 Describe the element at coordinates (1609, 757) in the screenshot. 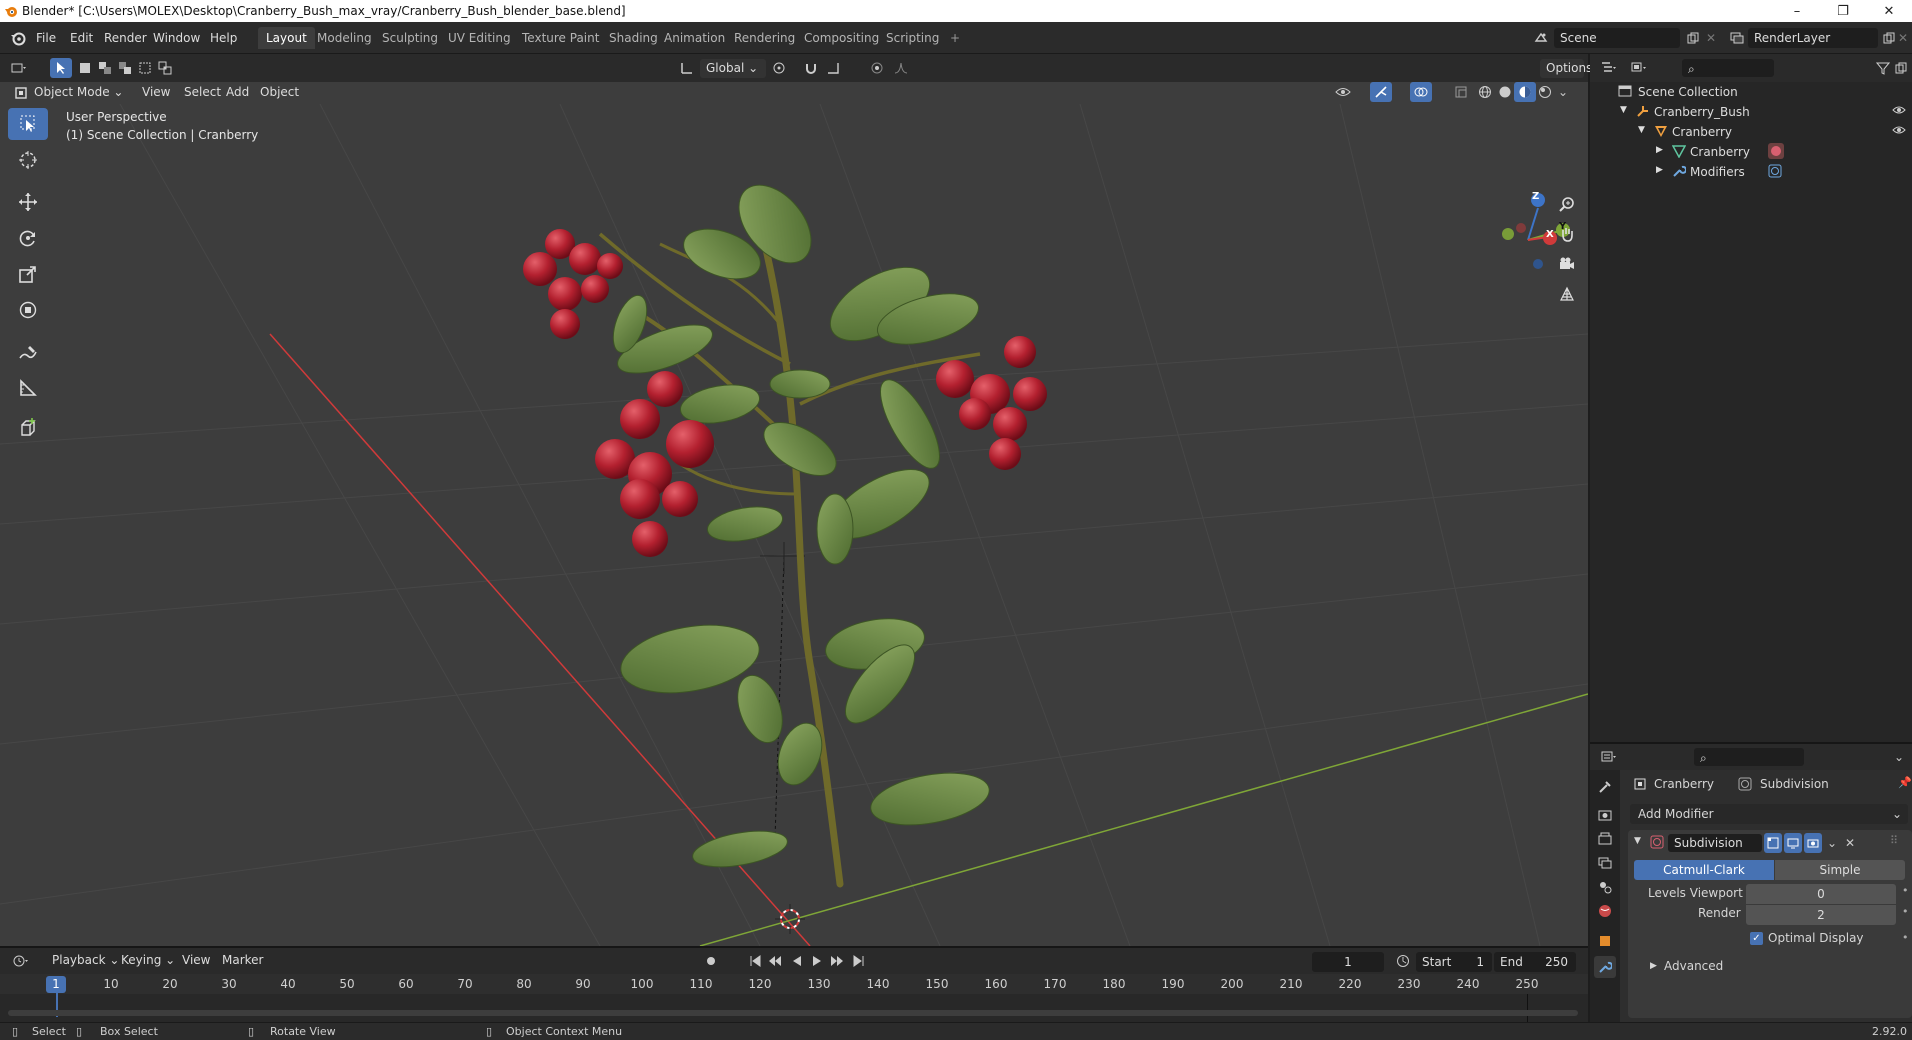

I see `properties-editor-icon` at that location.